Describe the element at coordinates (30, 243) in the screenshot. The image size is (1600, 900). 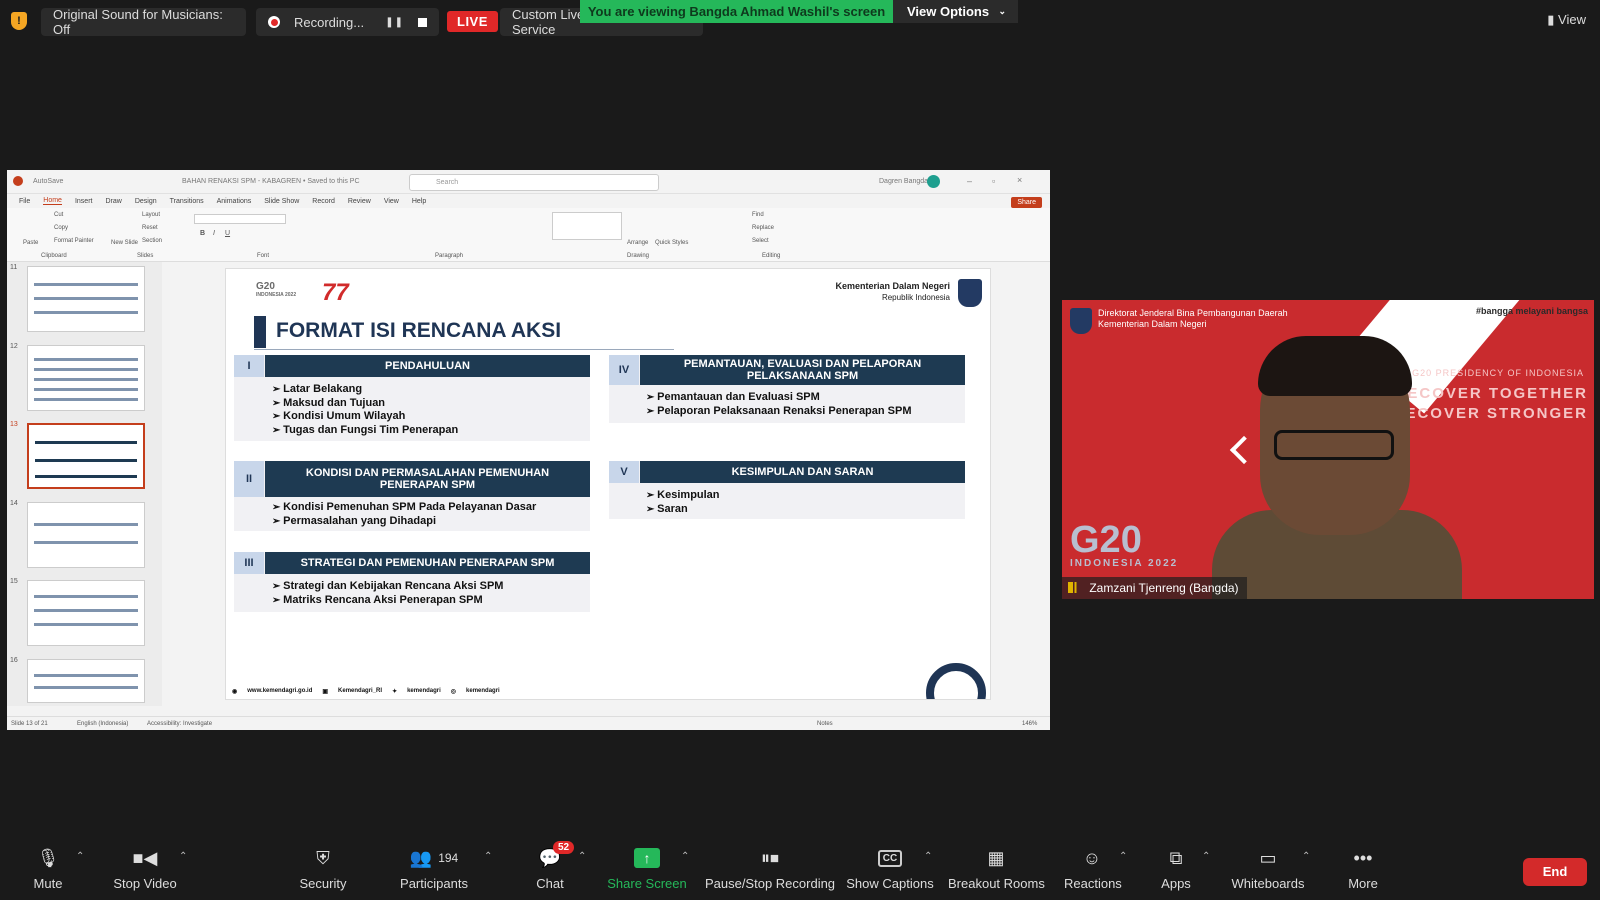
I see `paste-button: Paste` at that location.